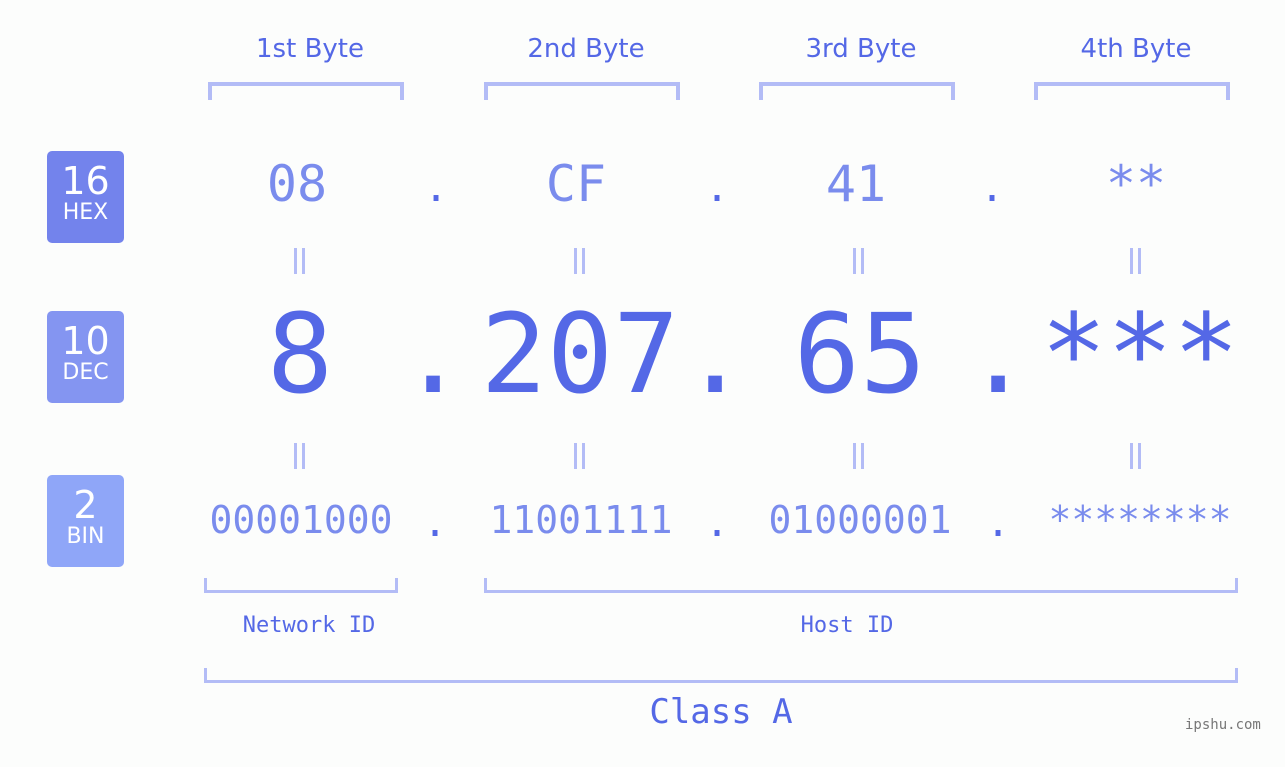  Describe the element at coordinates (301, 520) in the screenshot. I see `bin-byte-1: 00001000` at that location.